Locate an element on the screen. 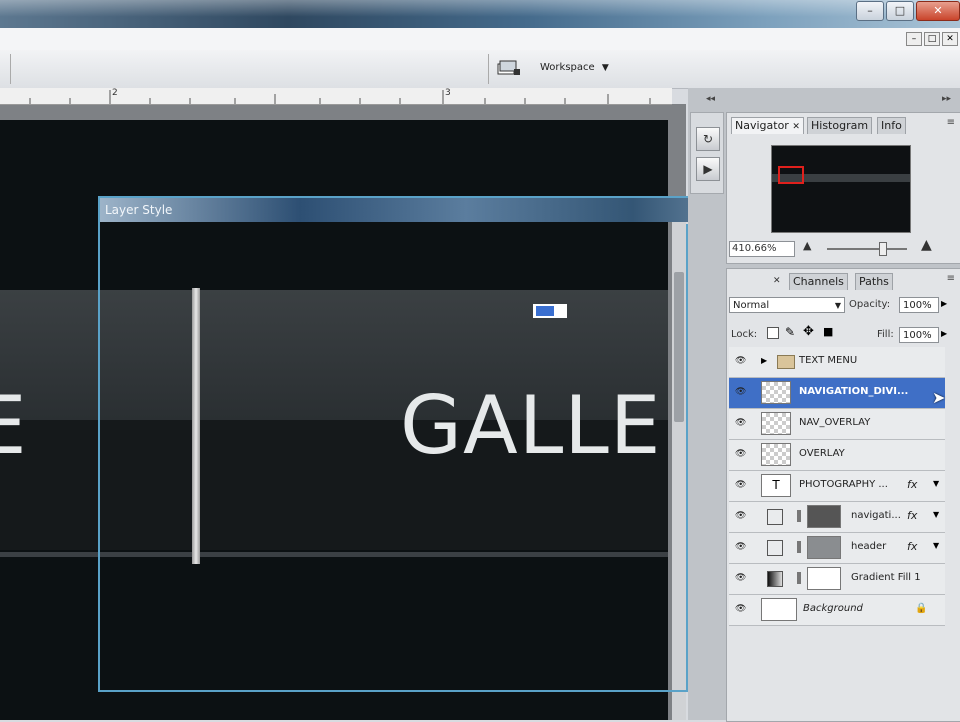 The height and width of the screenshot is (722, 960). opacity-arrow-icon: ▶ is located at coordinates (944, 303).